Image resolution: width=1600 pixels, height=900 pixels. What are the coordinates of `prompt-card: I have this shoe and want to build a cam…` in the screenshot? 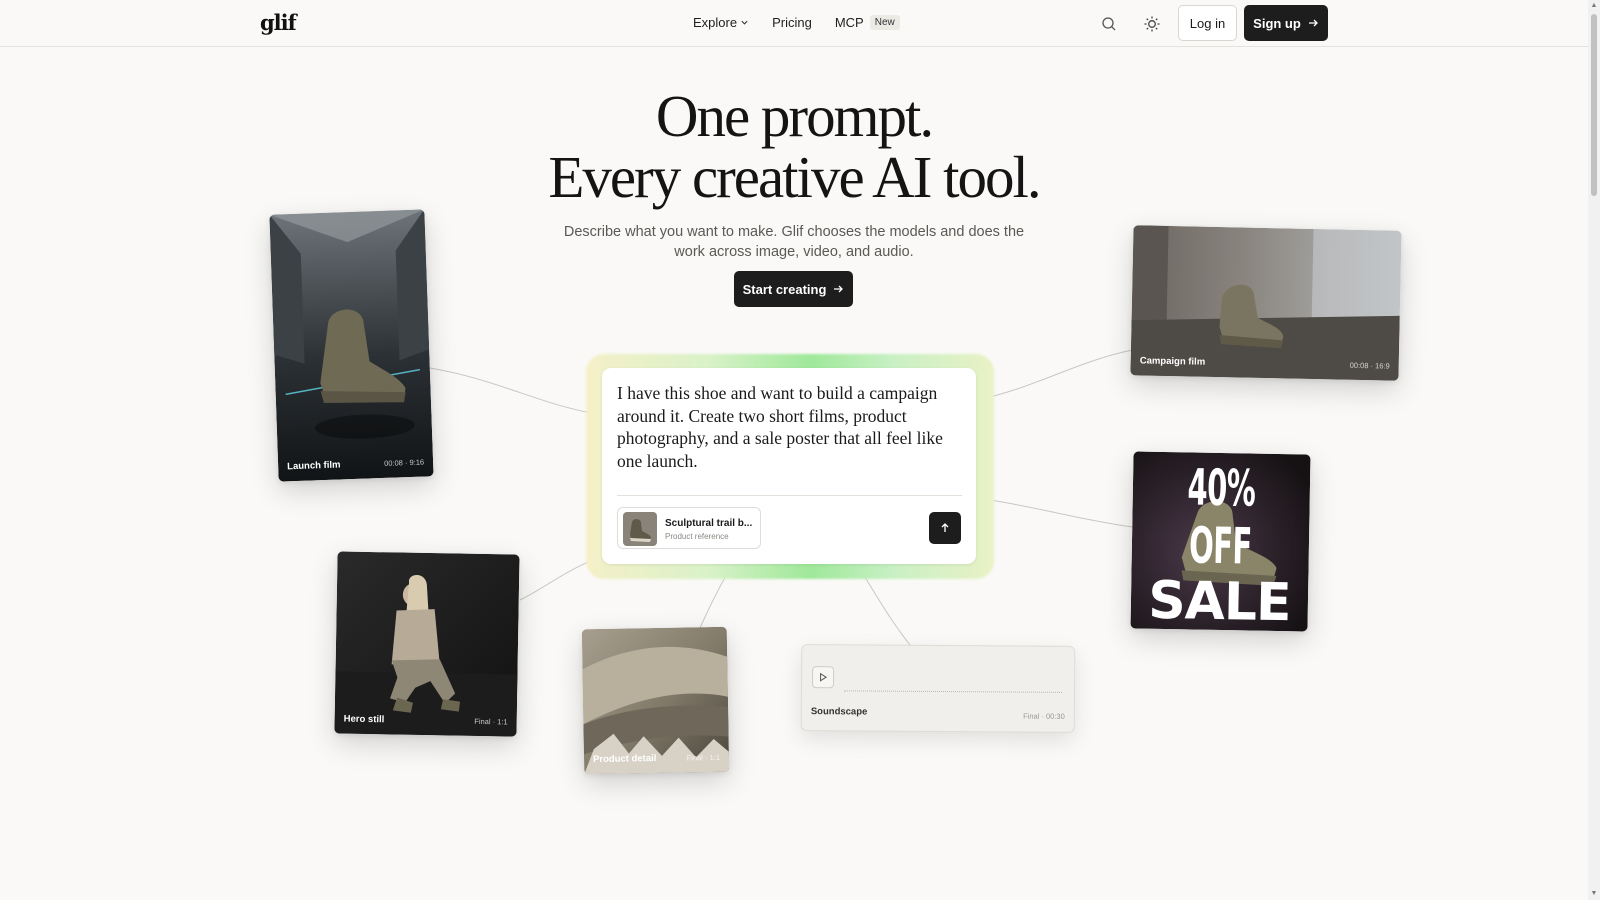 It's located at (789, 466).